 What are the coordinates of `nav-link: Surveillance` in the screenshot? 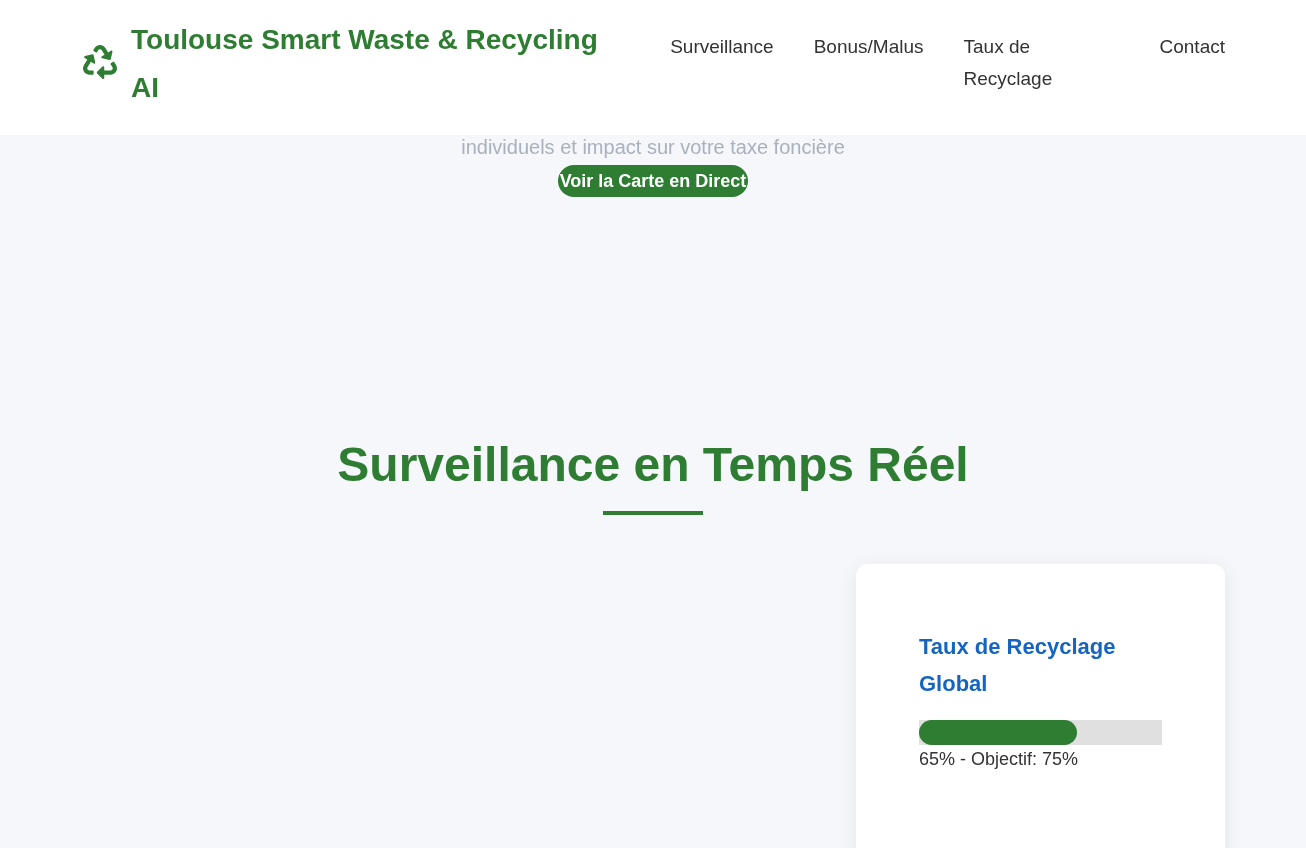 It's located at (722, 47).